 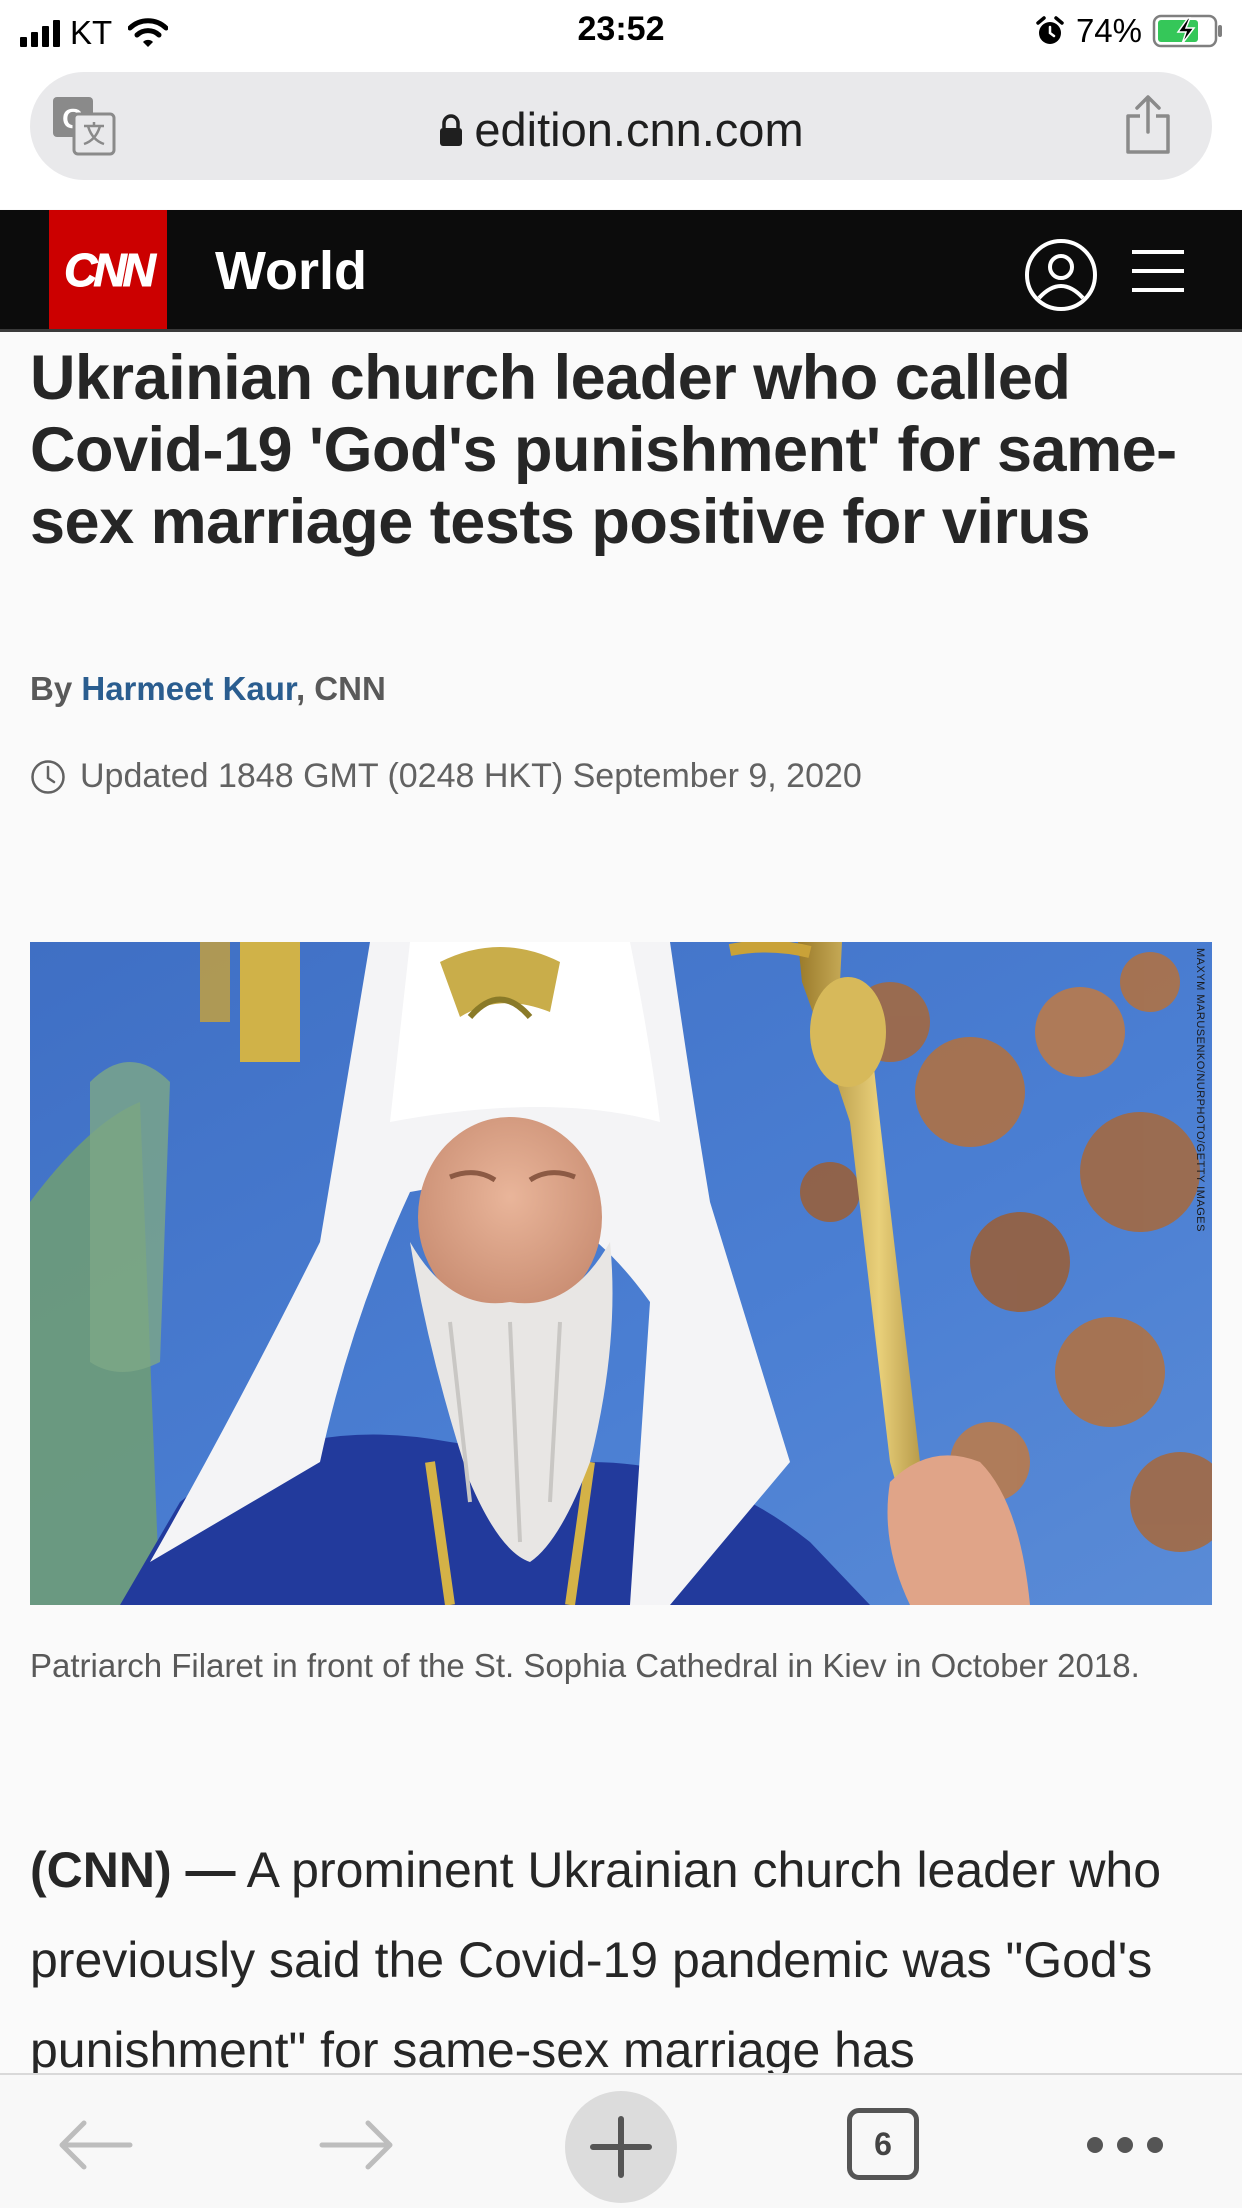 I want to click on status-bar: KT 23:52 74%, so click(x=621, y=31).